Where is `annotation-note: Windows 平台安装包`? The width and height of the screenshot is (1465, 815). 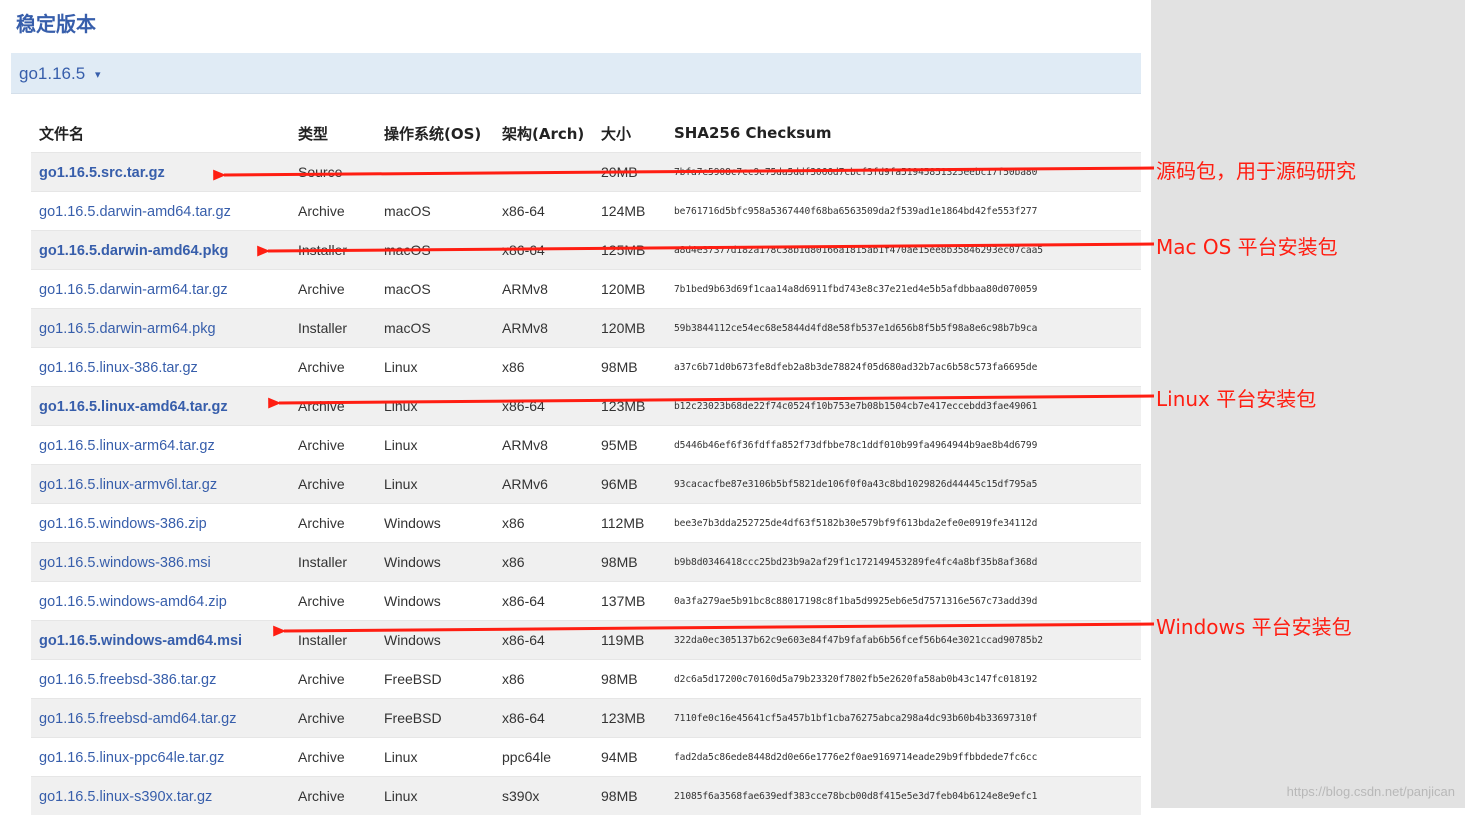
annotation-note: Windows 平台安装包 is located at coordinates (1254, 625).